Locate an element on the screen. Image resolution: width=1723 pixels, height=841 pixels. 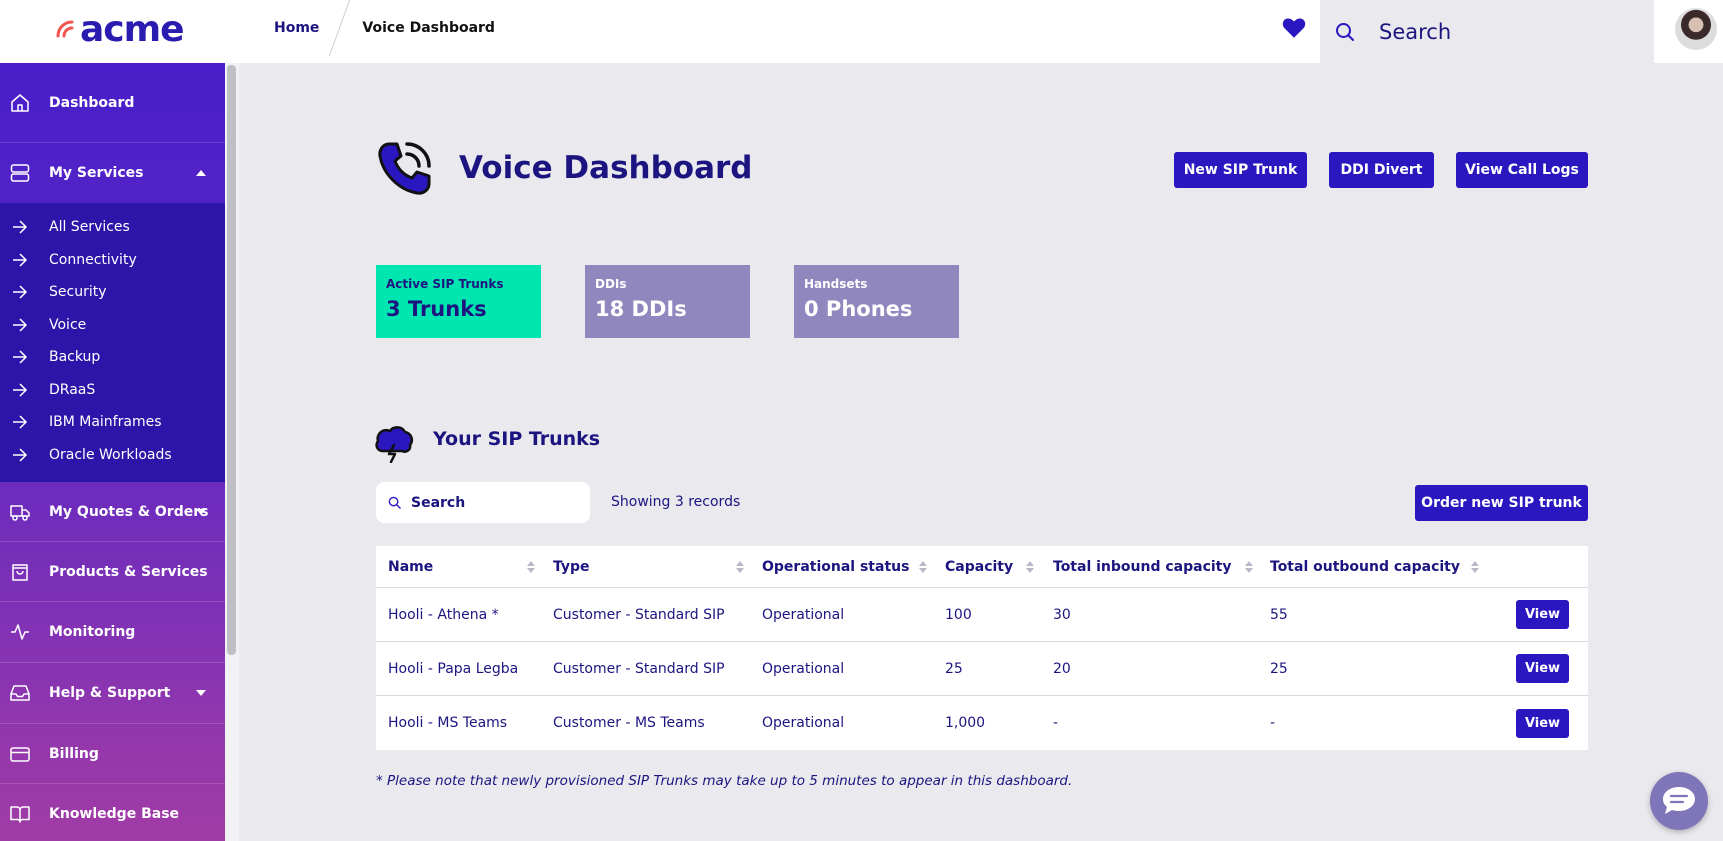
cell-outbound: - is located at coordinates (1273, 723).